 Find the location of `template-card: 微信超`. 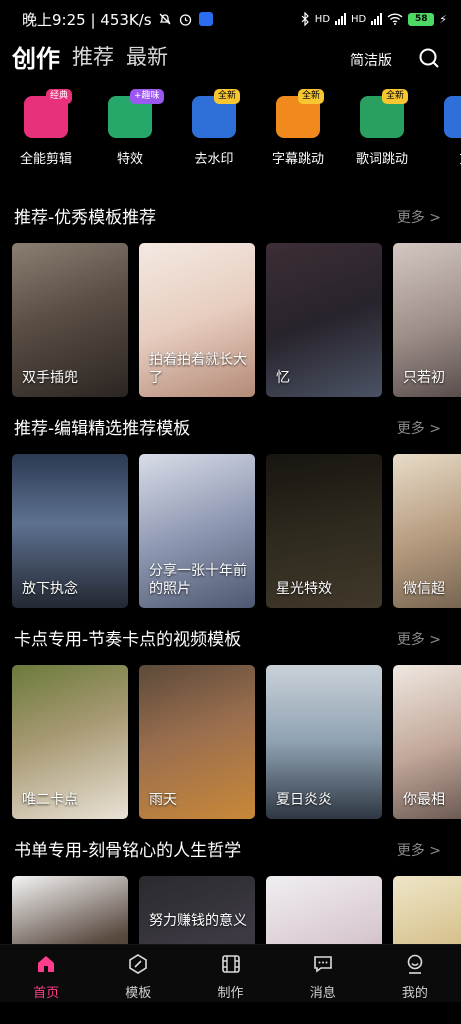

template-card: 微信超 is located at coordinates (427, 531).